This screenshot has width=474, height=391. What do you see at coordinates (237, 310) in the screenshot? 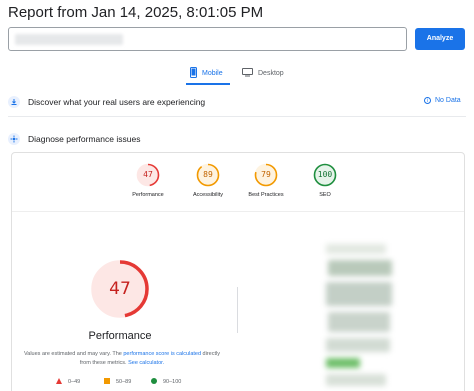
I see `vertical-separator` at bounding box center [237, 310].